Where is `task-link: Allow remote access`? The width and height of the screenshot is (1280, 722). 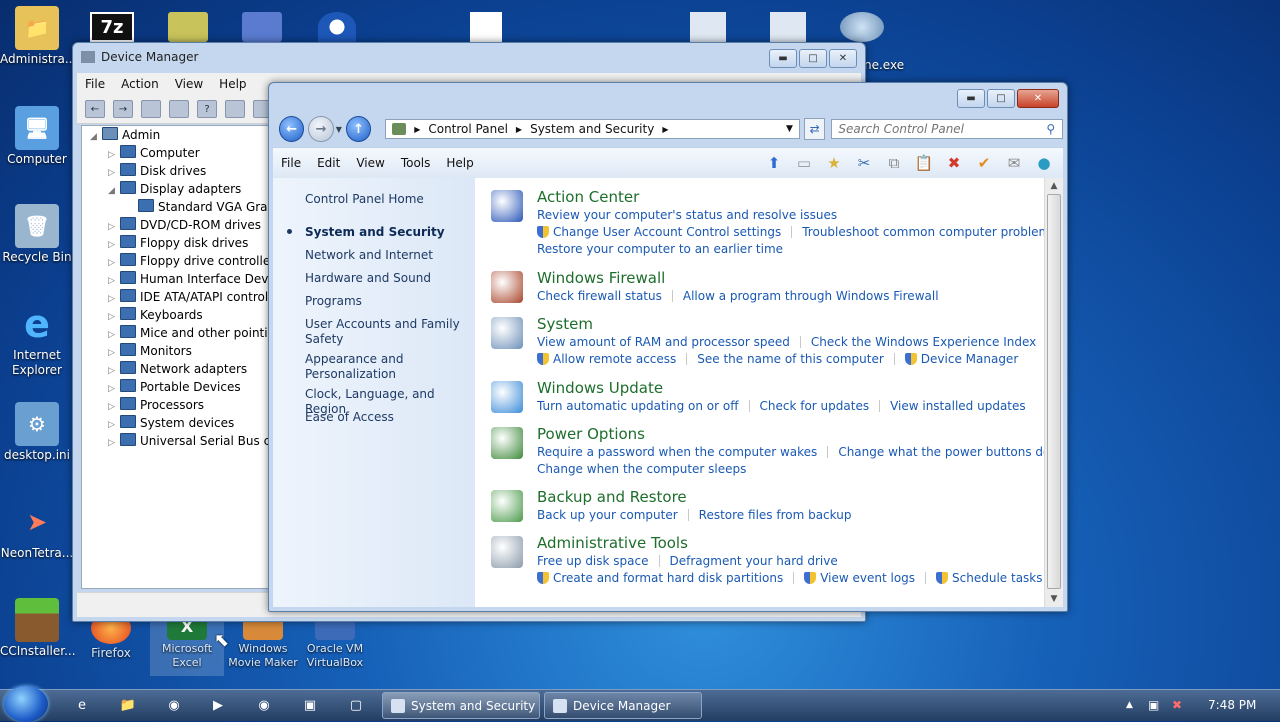
task-link: Allow remote access is located at coordinates (614, 359).